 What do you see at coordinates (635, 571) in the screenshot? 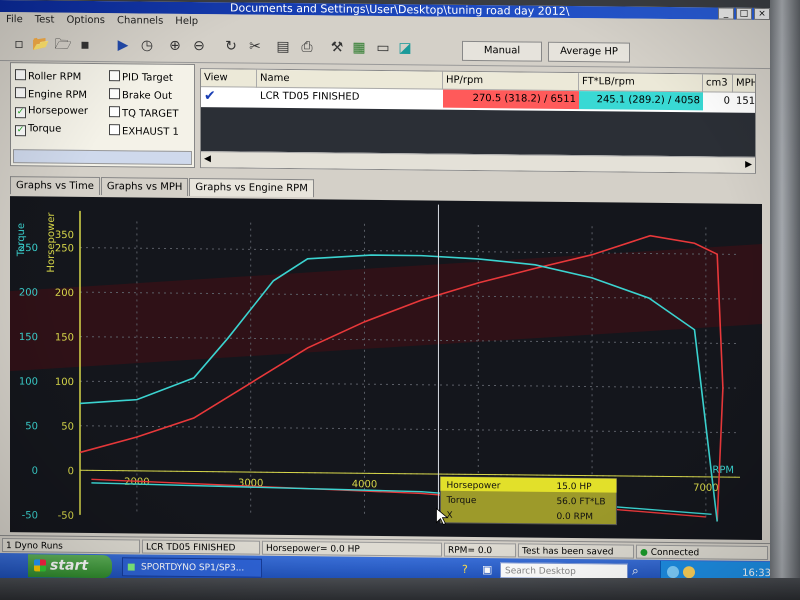
I see `search-icon: ⌕` at bounding box center [635, 571].